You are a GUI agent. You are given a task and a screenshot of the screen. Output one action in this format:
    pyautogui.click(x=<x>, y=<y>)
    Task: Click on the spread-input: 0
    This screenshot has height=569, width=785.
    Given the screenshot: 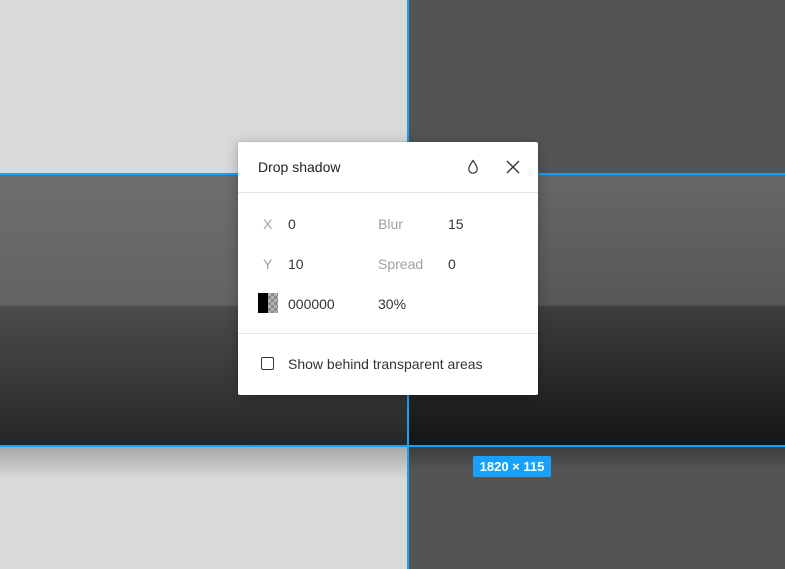 What is the action you would take?
    pyautogui.click(x=452, y=264)
    